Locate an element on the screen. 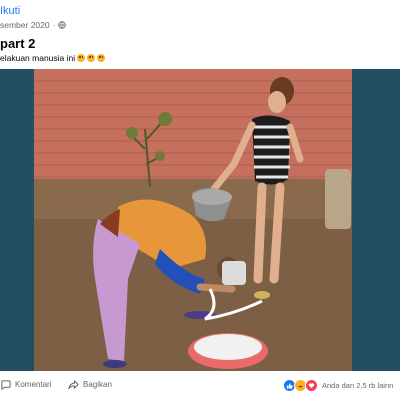 The image size is (400, 400). post-text: elakuan manusia ini is located at coordinates (53, 58).